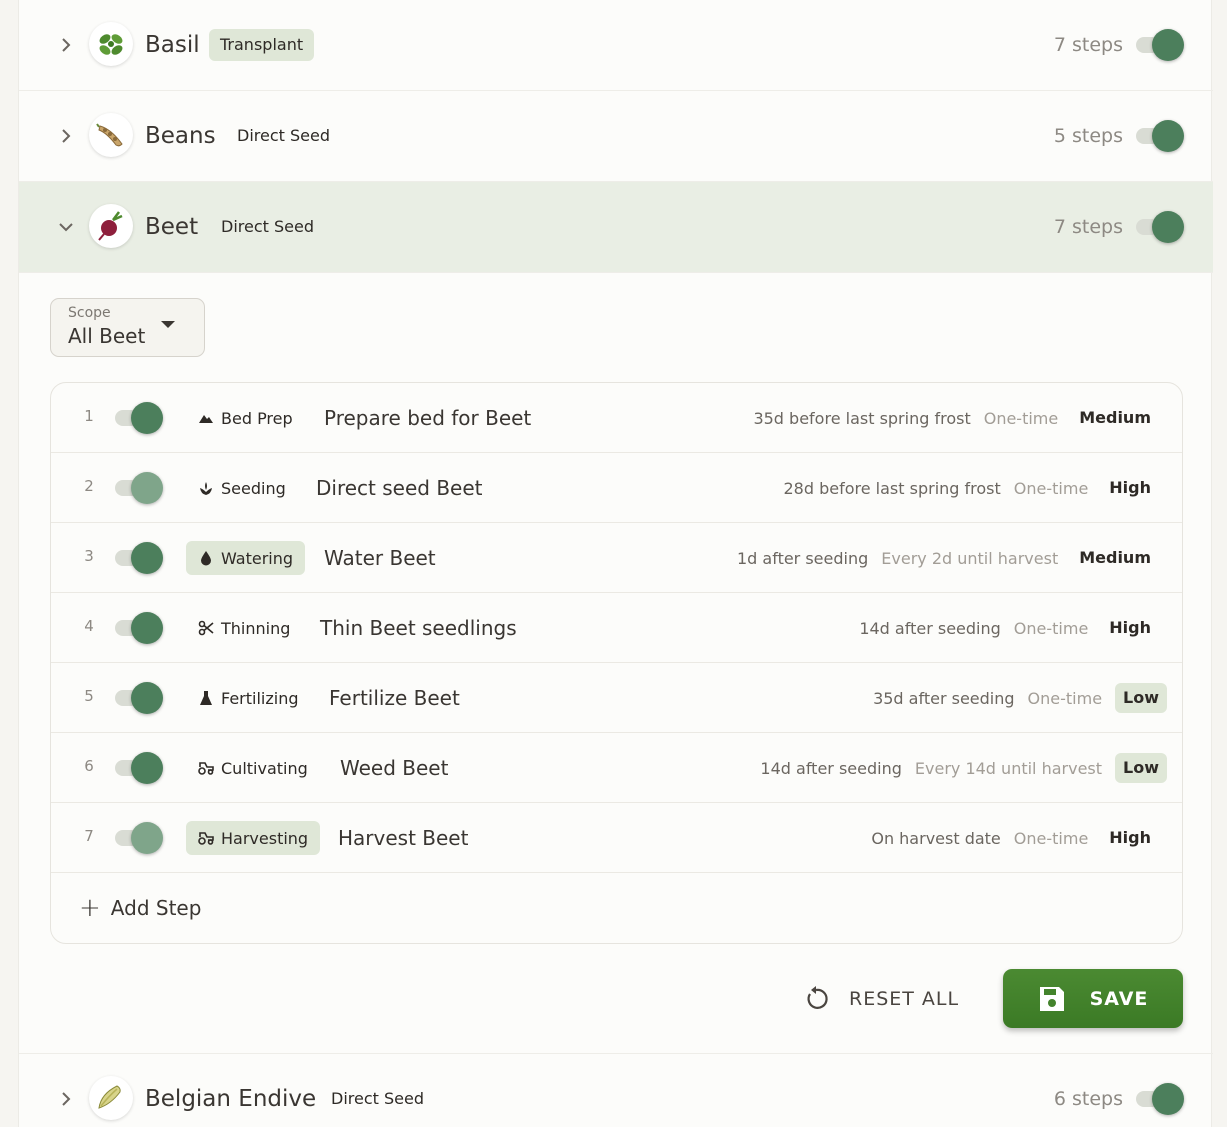 This screenshot has width=1227, height=1127. What do you see at coordinates (1119, 998) in the screenshot?
I see `save-label: SAVE` at bounding box center [1119, 998].